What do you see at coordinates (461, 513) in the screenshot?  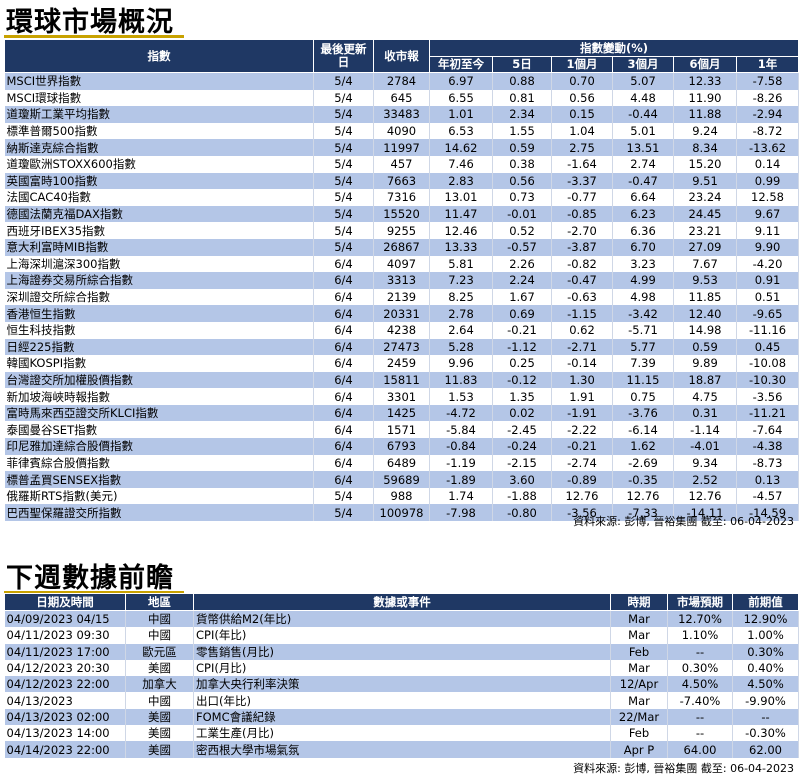 I see `cell-ytd: -7.98` at bounding box center [461, 513].